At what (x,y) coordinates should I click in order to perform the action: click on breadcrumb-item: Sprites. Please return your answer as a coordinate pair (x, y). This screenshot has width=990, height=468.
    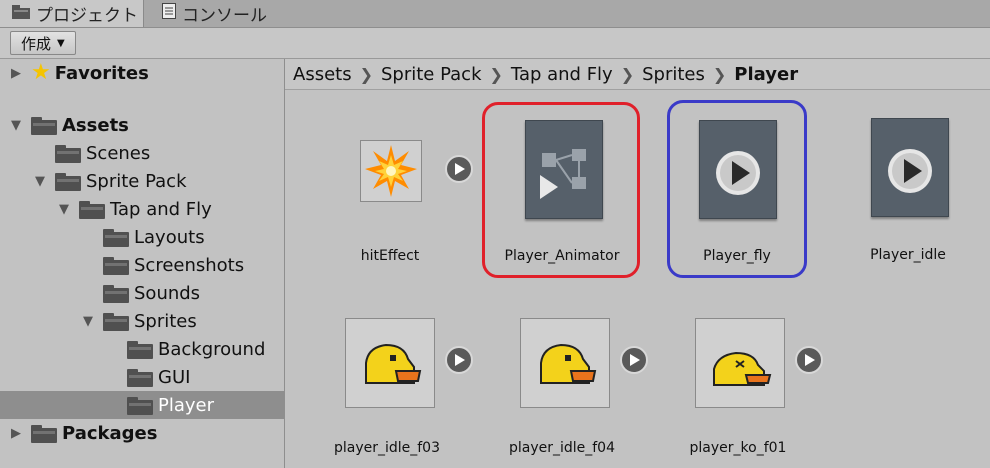
    Looking at the image, I should click on (673, 74).